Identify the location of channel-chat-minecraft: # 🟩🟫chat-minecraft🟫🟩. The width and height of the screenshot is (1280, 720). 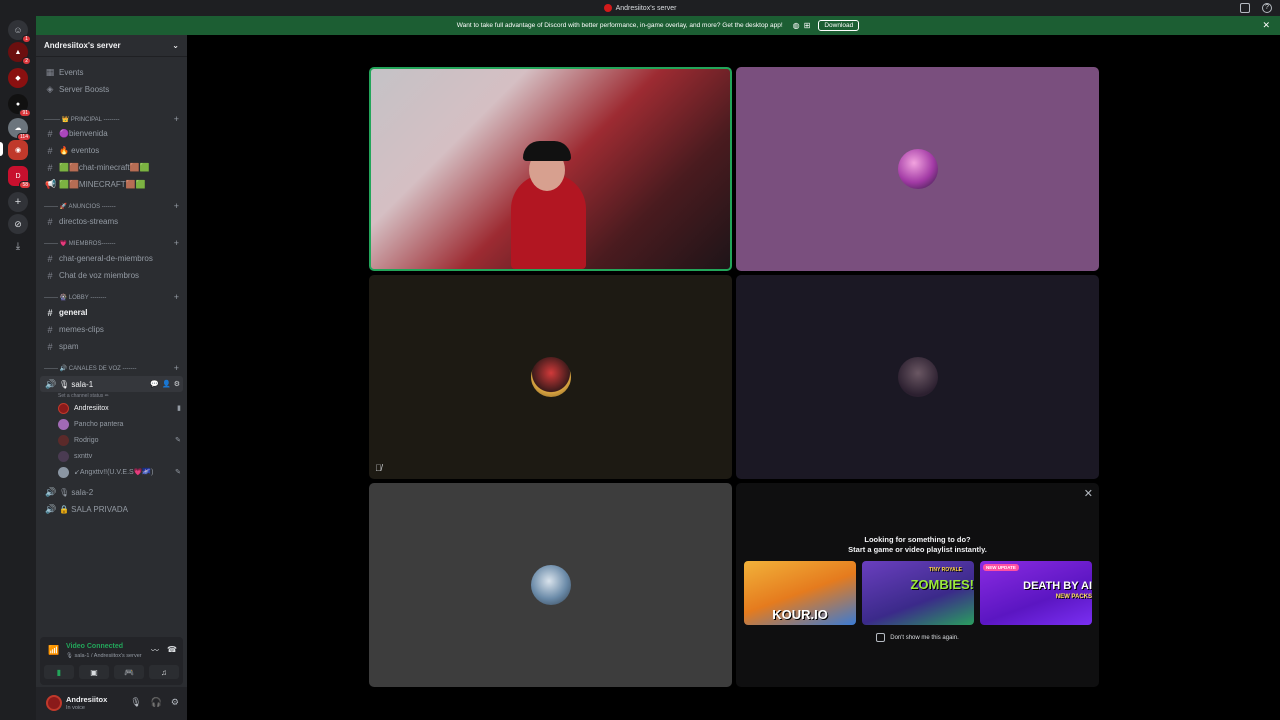
(111, 167).